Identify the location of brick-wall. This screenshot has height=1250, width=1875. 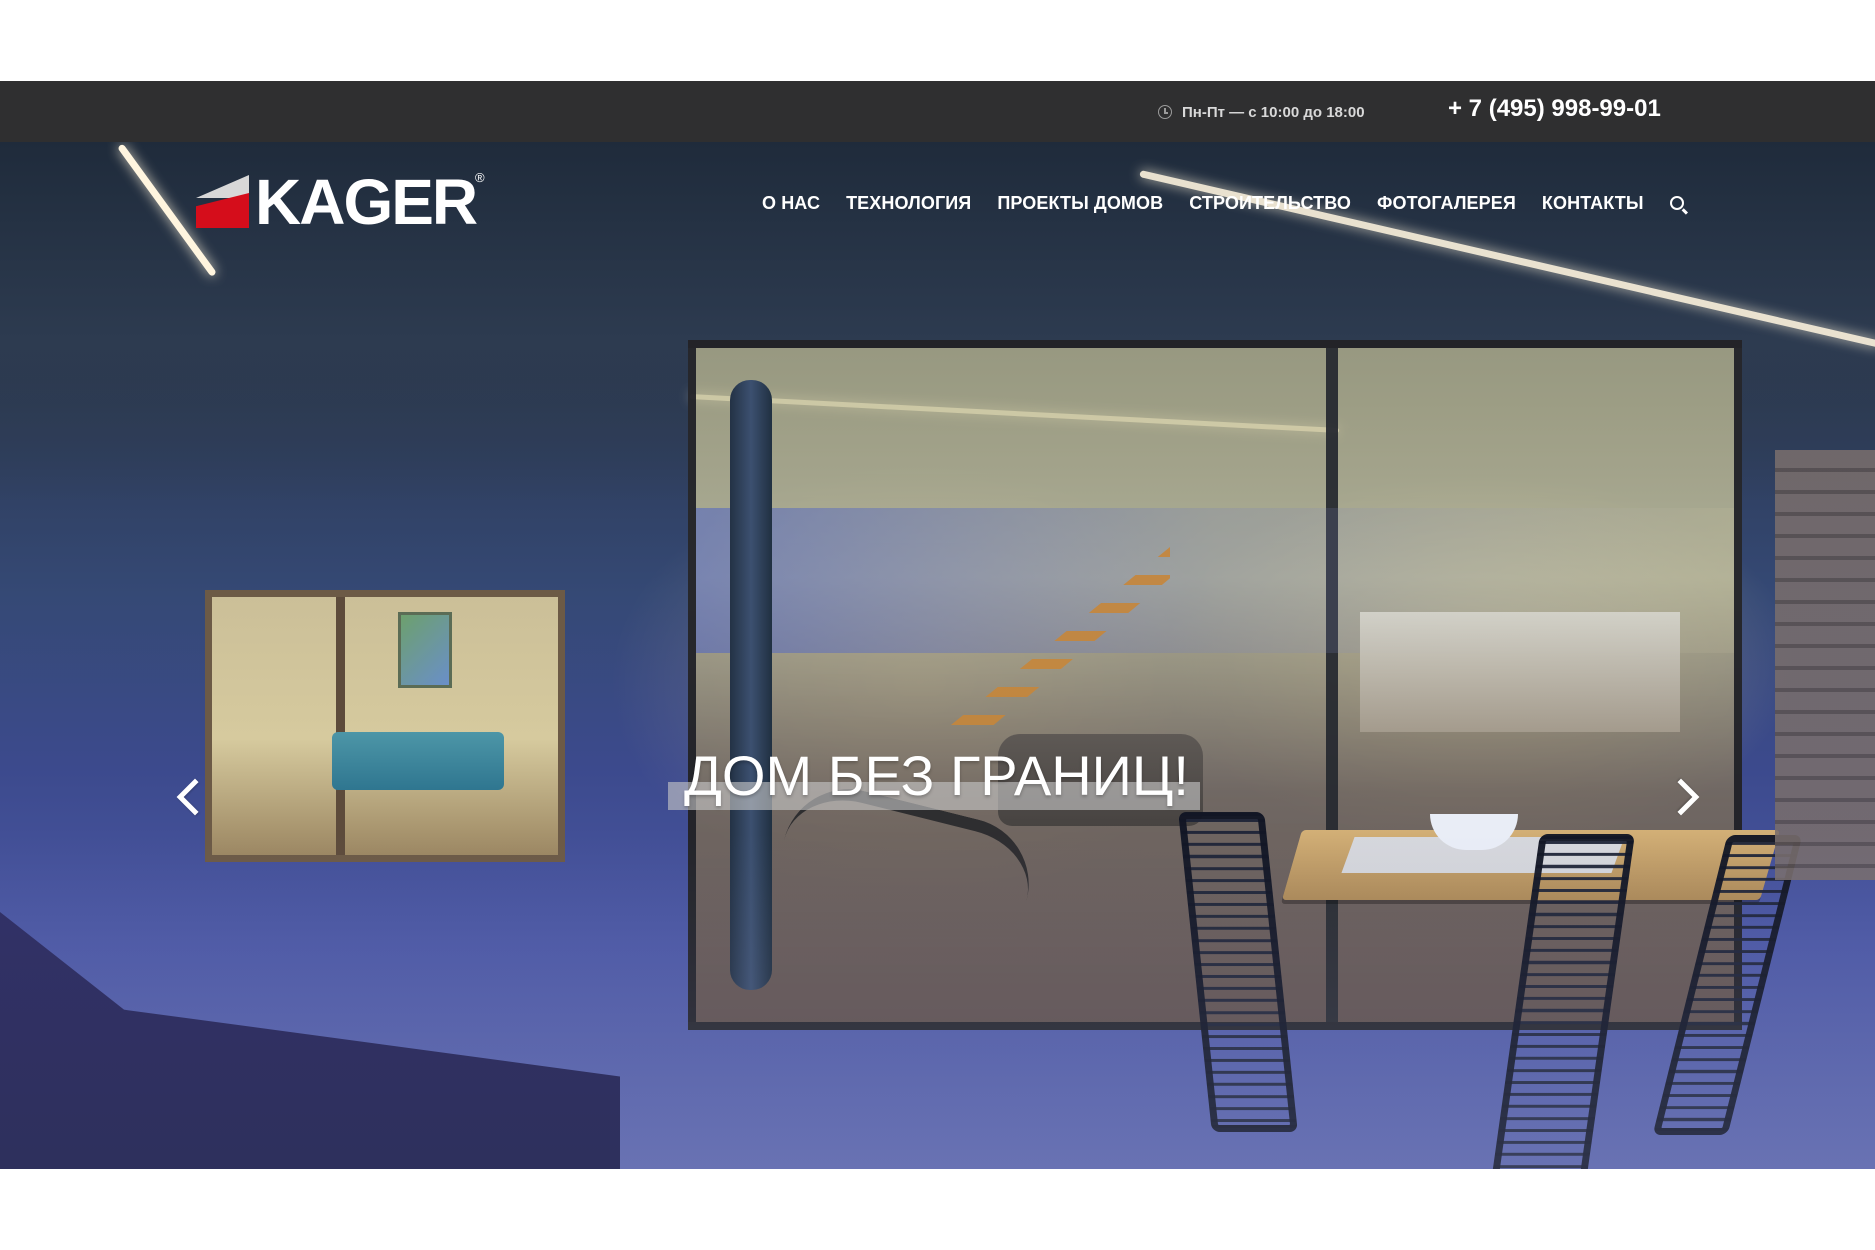
(1825, 665).